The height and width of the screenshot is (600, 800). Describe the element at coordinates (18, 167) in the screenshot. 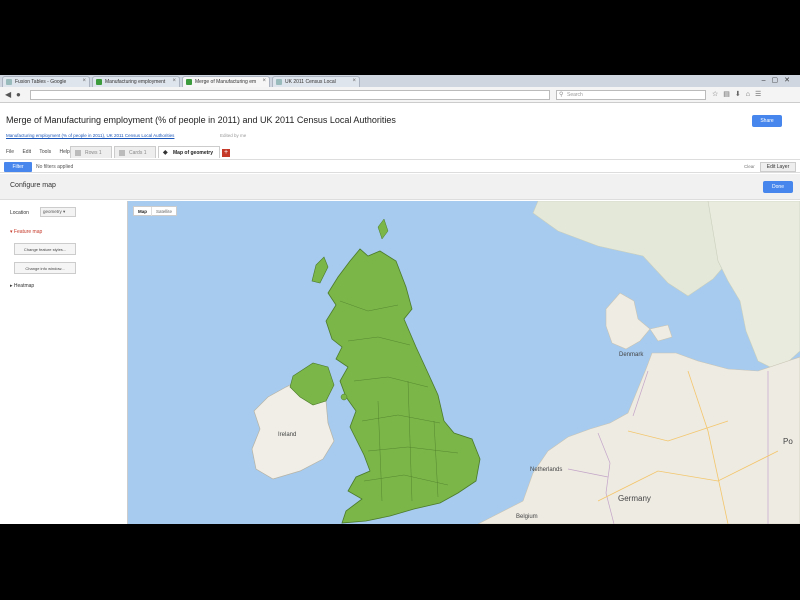

I see `filter-button: Filter` at that location.